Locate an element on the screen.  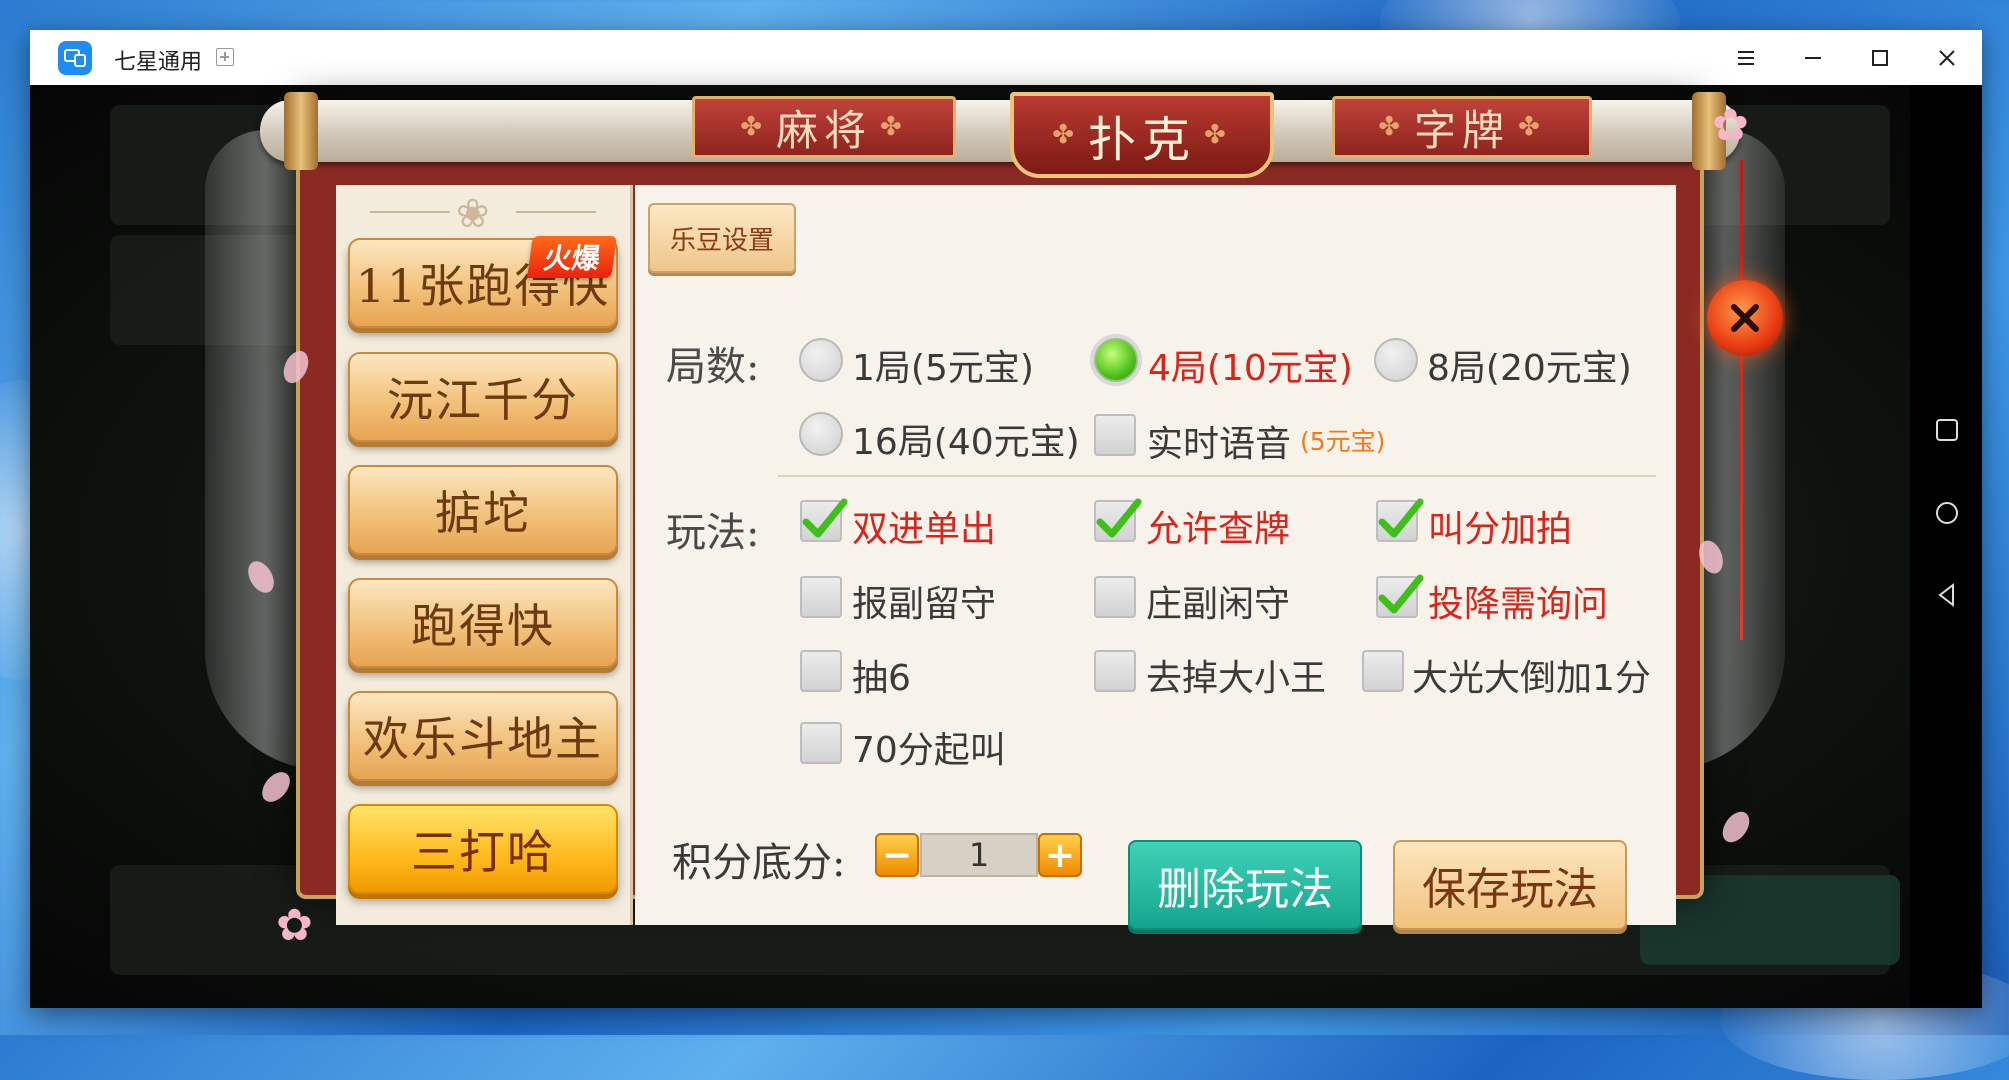
android-nav-bar is located at coordinates (1946, 546).